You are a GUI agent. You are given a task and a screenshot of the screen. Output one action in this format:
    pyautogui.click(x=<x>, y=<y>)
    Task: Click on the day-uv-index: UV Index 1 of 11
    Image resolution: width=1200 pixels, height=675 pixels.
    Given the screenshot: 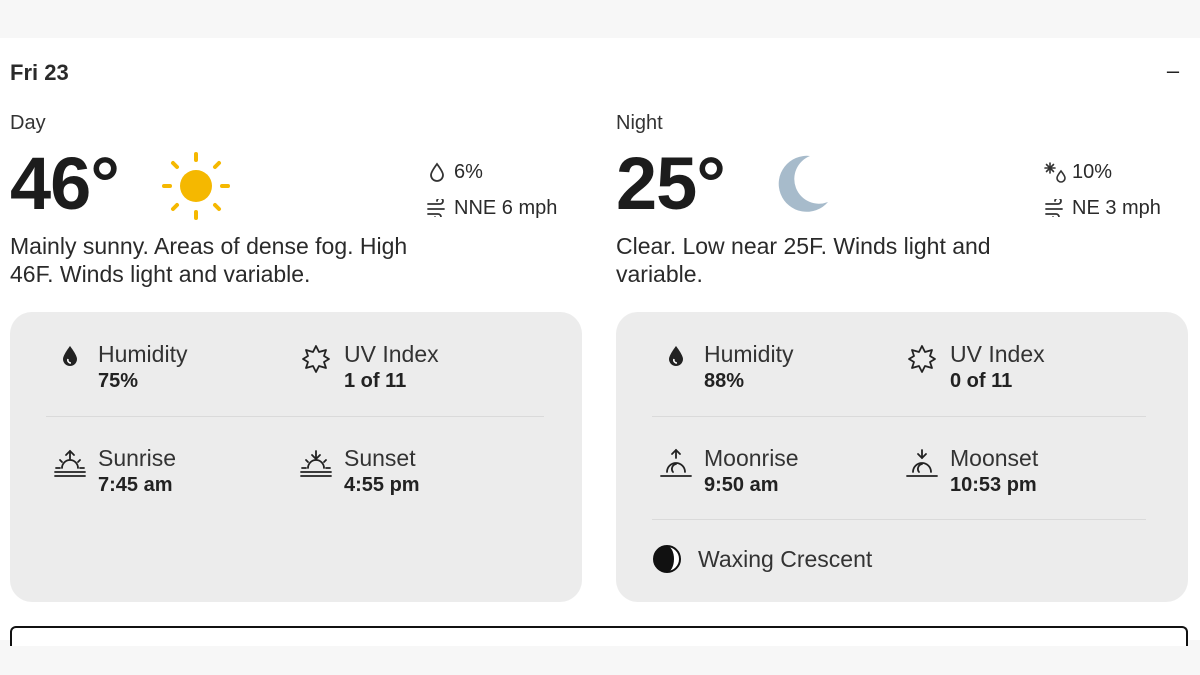 What is the action you would take?
    pyautogui.click(x=367, y=367)
    